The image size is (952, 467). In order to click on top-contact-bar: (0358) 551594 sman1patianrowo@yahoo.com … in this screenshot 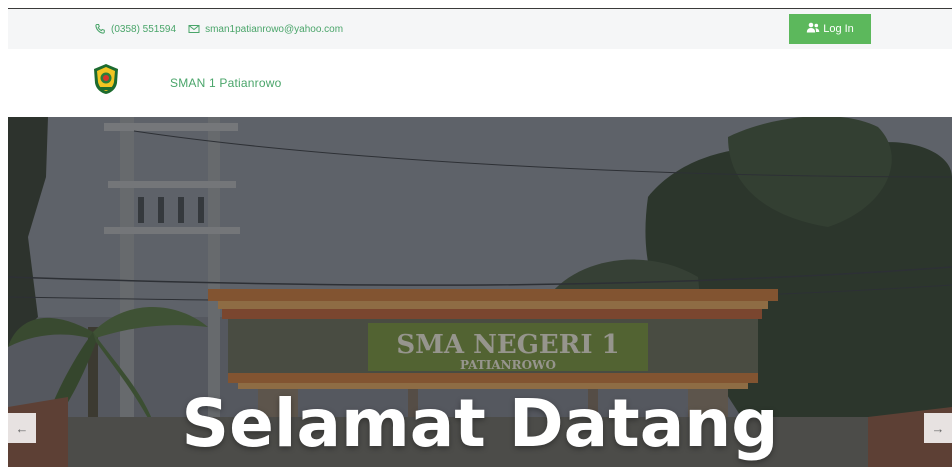, I will do `click(480, 29)`.